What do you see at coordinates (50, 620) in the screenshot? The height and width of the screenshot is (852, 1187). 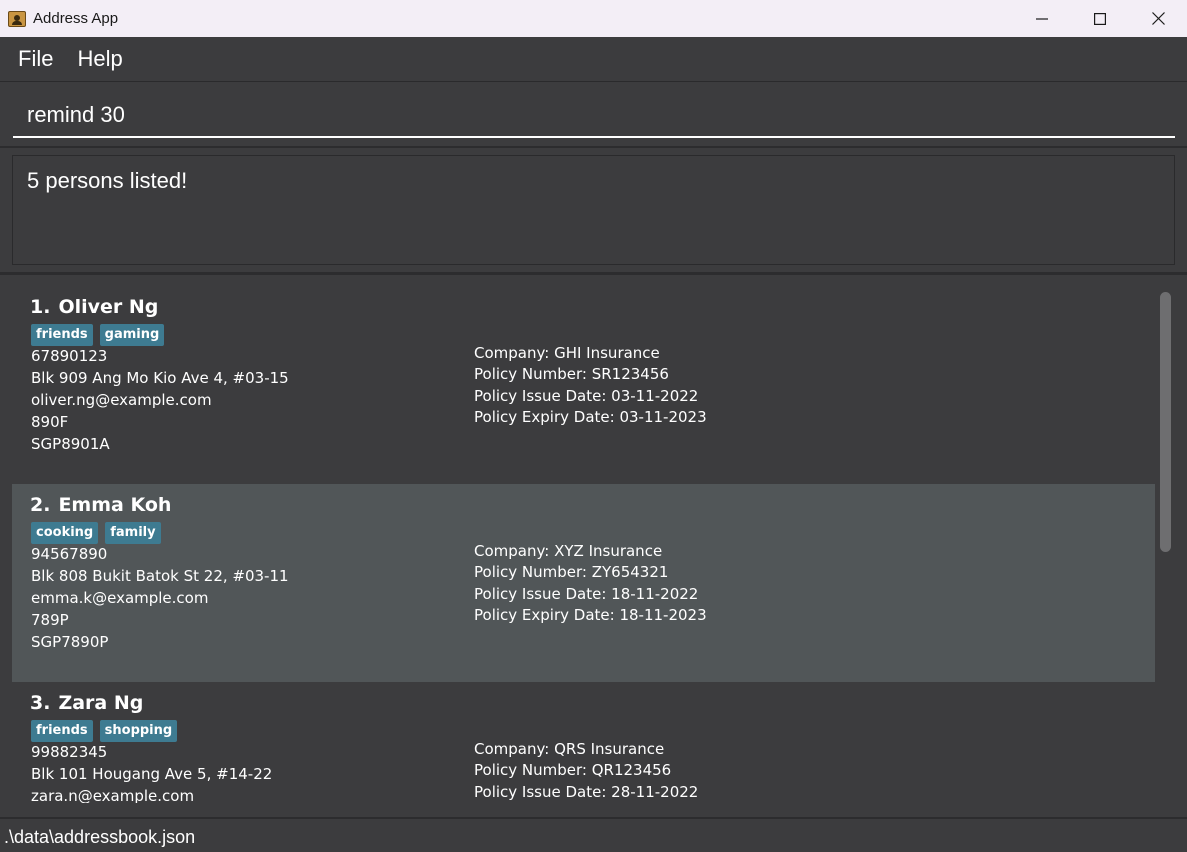 I see `detail-field: 789P` at bounding box center [50, 620].